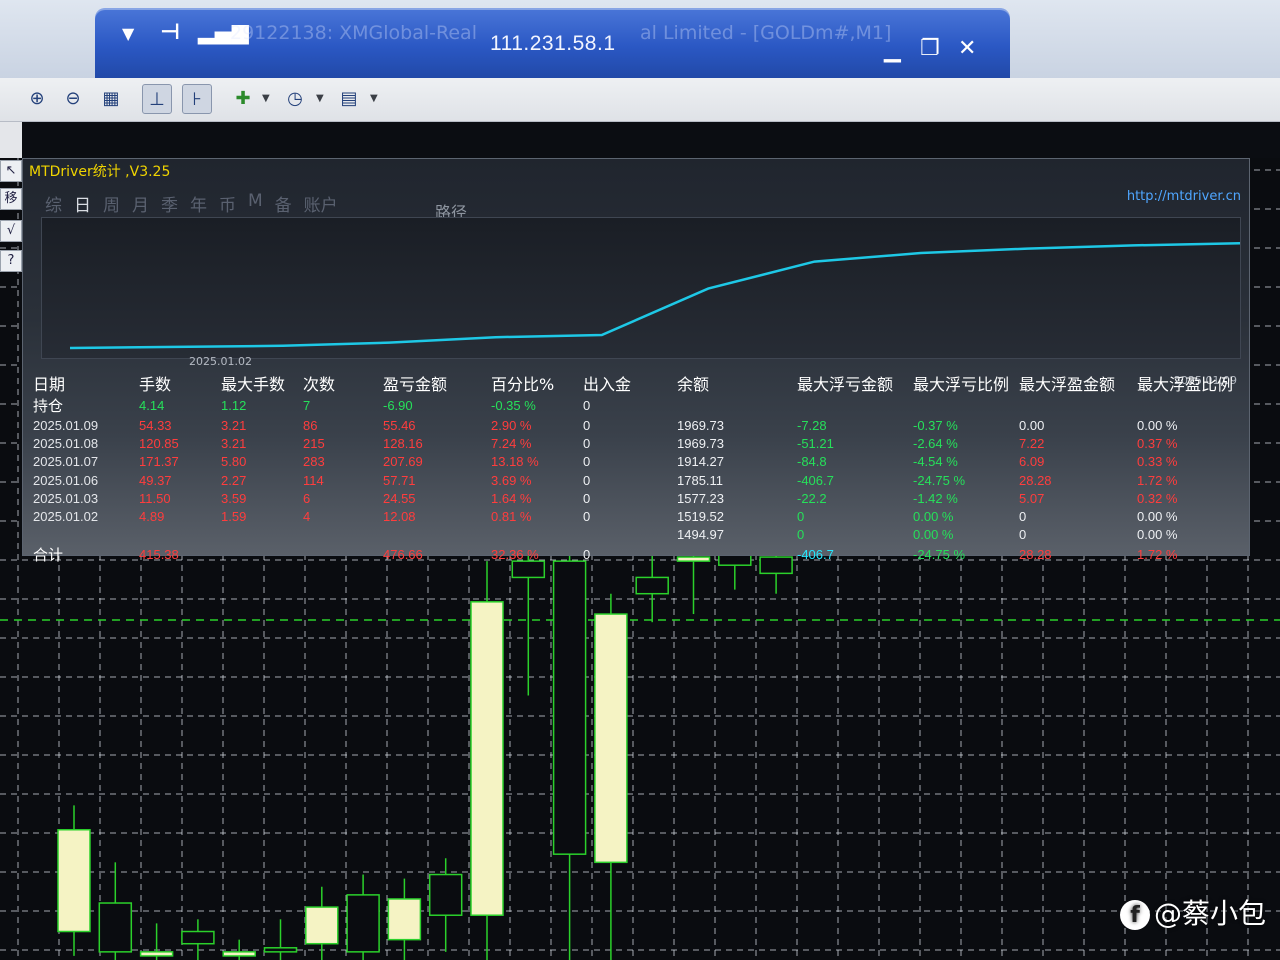  Describe the element at coordinates (140, 203) in the screenshot. I see `tab-3: 月` at that location.